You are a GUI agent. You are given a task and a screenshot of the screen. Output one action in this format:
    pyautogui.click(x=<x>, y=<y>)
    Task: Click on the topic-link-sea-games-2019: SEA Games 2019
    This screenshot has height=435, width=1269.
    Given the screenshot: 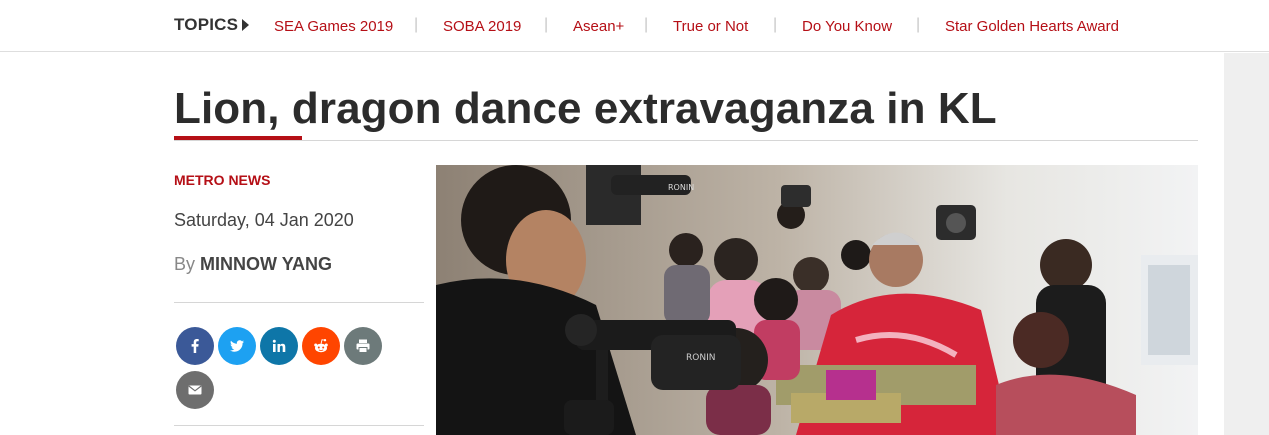 What is the action you would take?
    pyautogui.click(x=333, y=26)
    